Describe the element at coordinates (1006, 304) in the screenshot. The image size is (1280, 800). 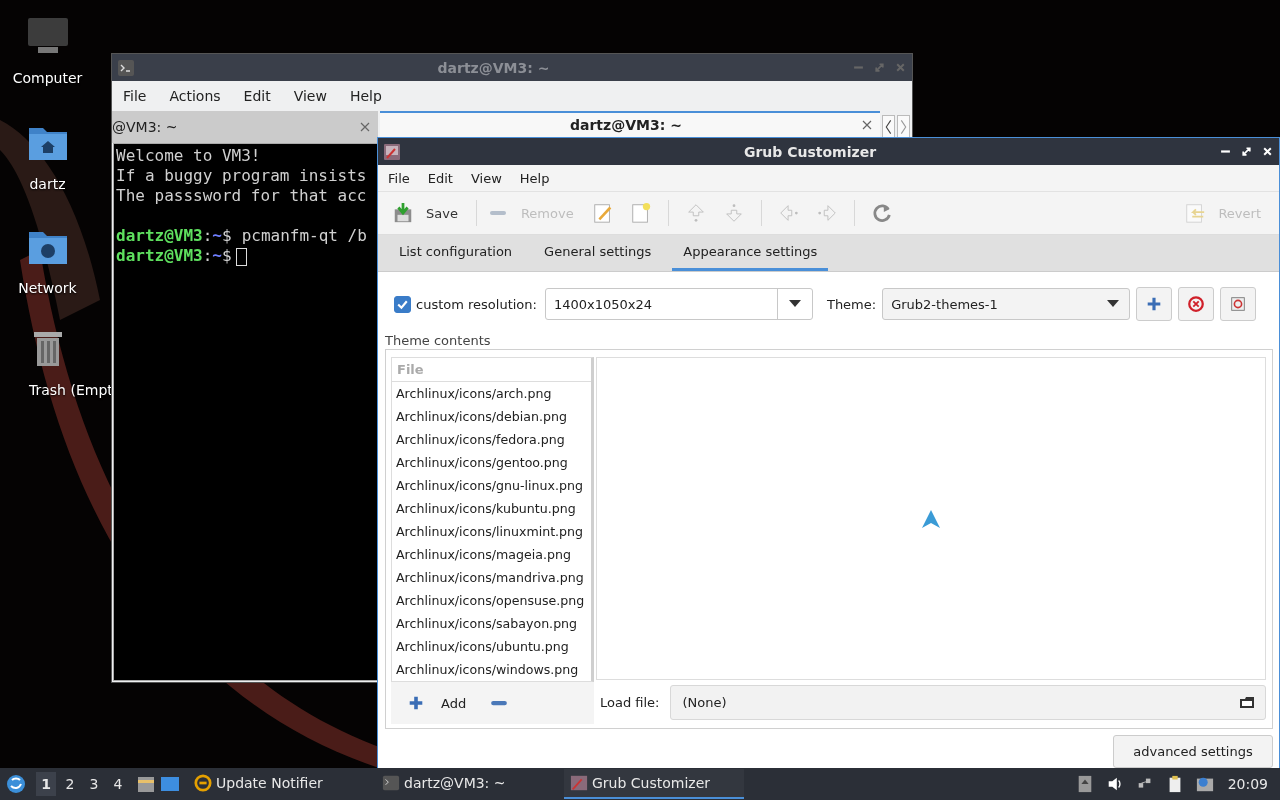
I see `theme-combobox: Grub2-themes-1` at that location.